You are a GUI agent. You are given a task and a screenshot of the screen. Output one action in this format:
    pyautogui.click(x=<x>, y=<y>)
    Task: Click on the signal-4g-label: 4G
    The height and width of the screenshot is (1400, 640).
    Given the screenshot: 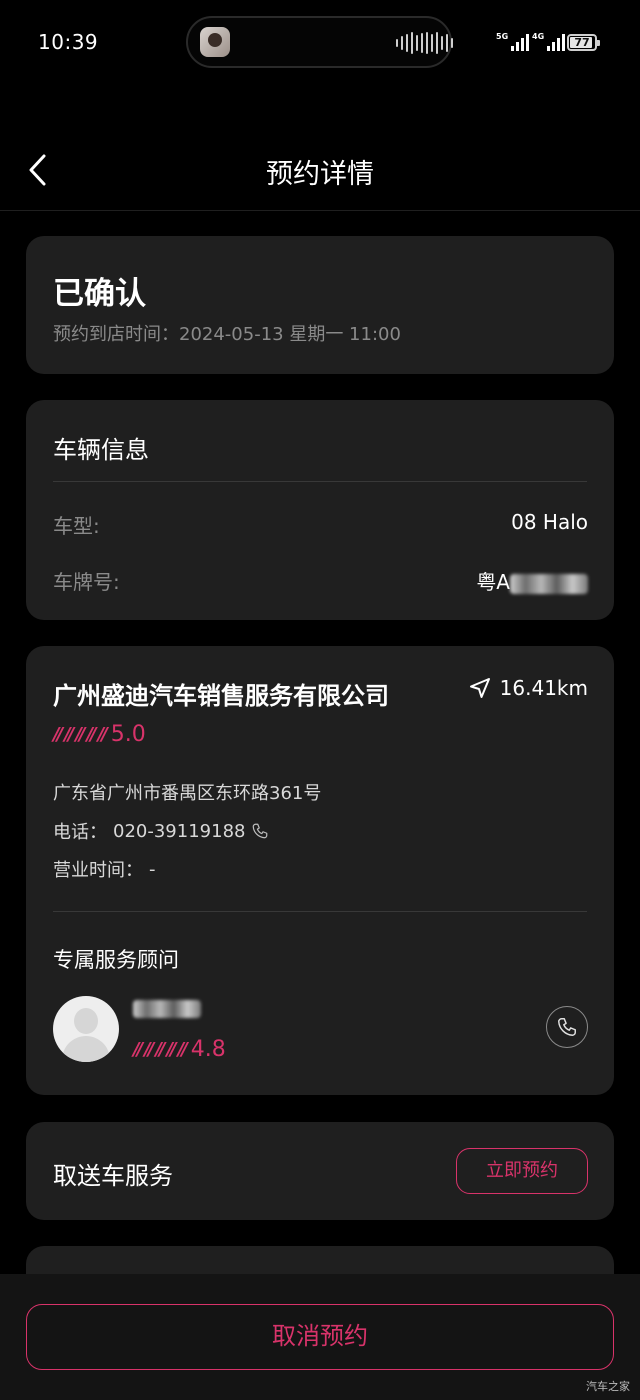 What is the action you would take?
    pyautogui.click(x=538, y=36)
    